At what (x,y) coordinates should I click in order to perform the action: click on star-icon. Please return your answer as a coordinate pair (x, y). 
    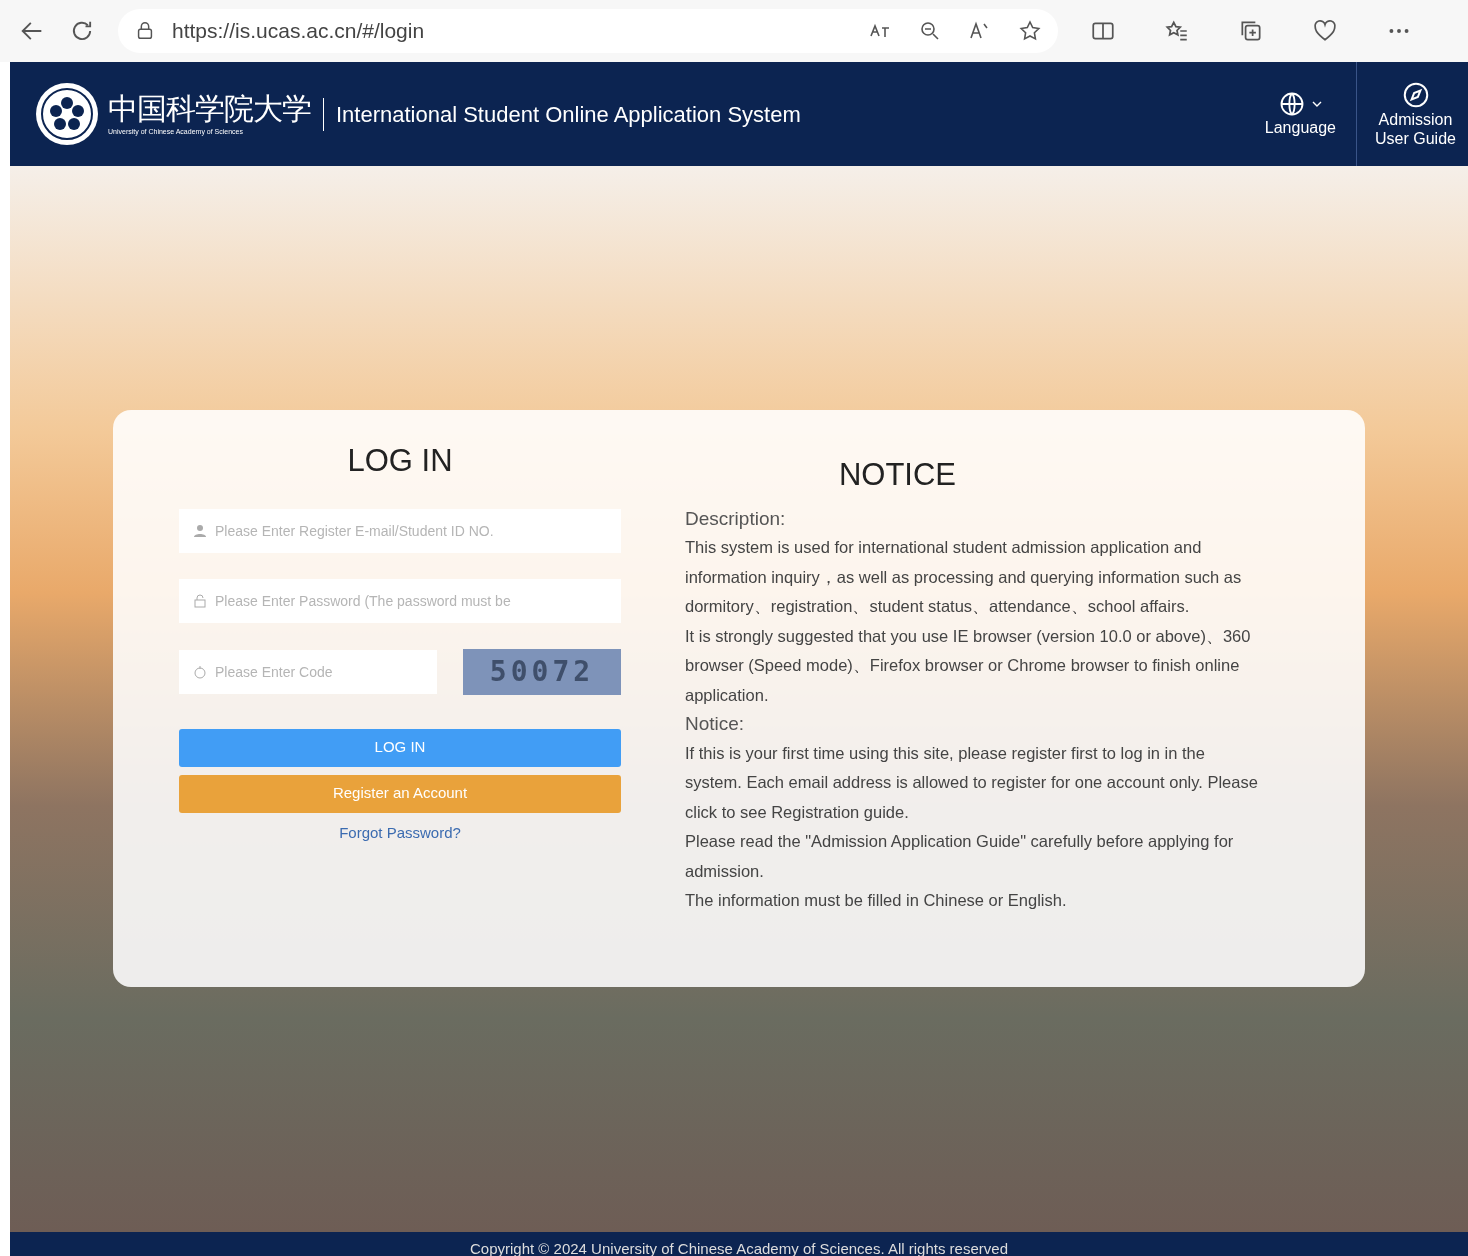
    Looking at the image, I should click on (1030, 31).